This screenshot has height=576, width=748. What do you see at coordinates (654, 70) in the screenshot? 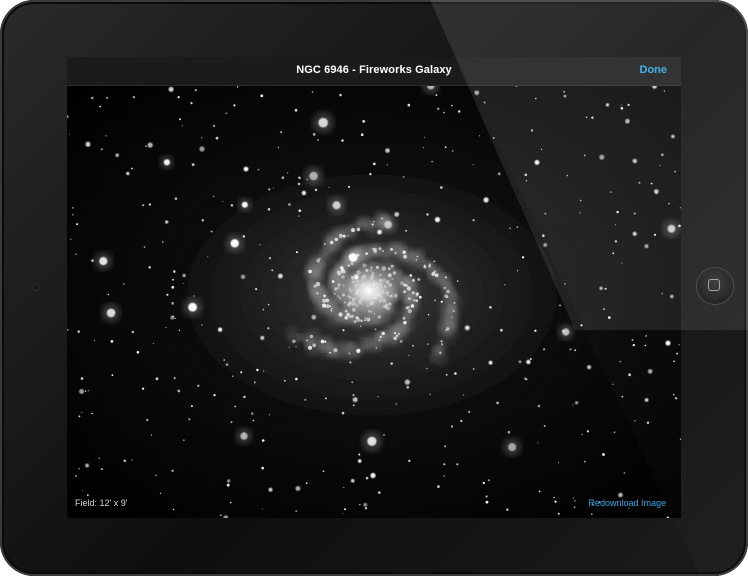
I see `done-button: Done` at bounding box center [654, 70].